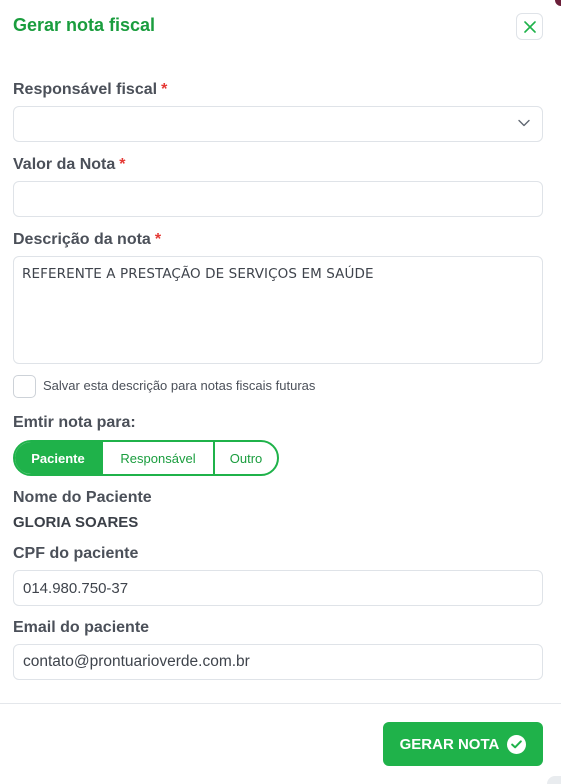 The height and width of the screenshot is (784, 561). I want to click on email-paciente-label: Email do paciente, so click(81, 627).